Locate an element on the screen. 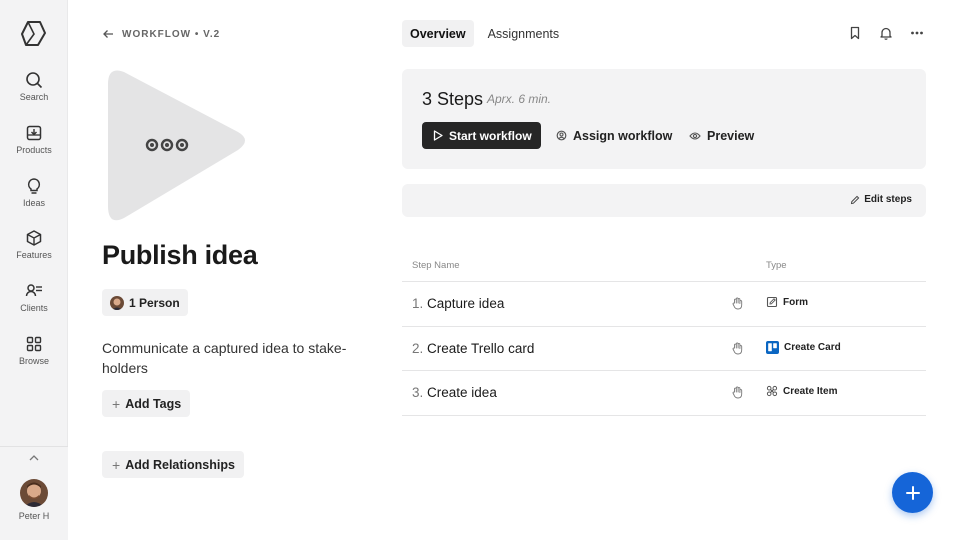 This screenshot has width=960, height=540. cube-icon is located at coordinates (34, 238).